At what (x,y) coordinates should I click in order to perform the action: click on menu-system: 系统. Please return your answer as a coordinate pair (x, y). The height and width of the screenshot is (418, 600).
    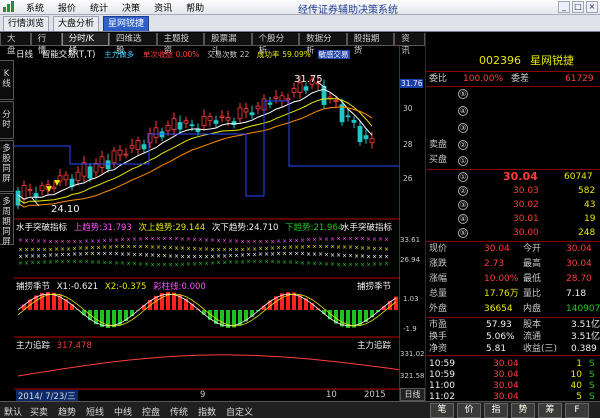
    Looking at the image, I should click on (35, 7).